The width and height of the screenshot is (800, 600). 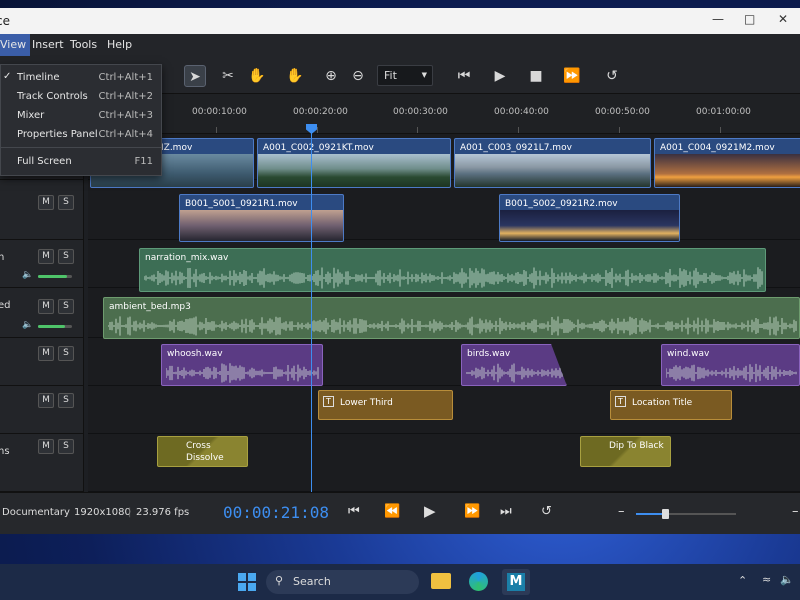 I want to click on go-to-start-icon: ⏮, so click(x=464, y=76).